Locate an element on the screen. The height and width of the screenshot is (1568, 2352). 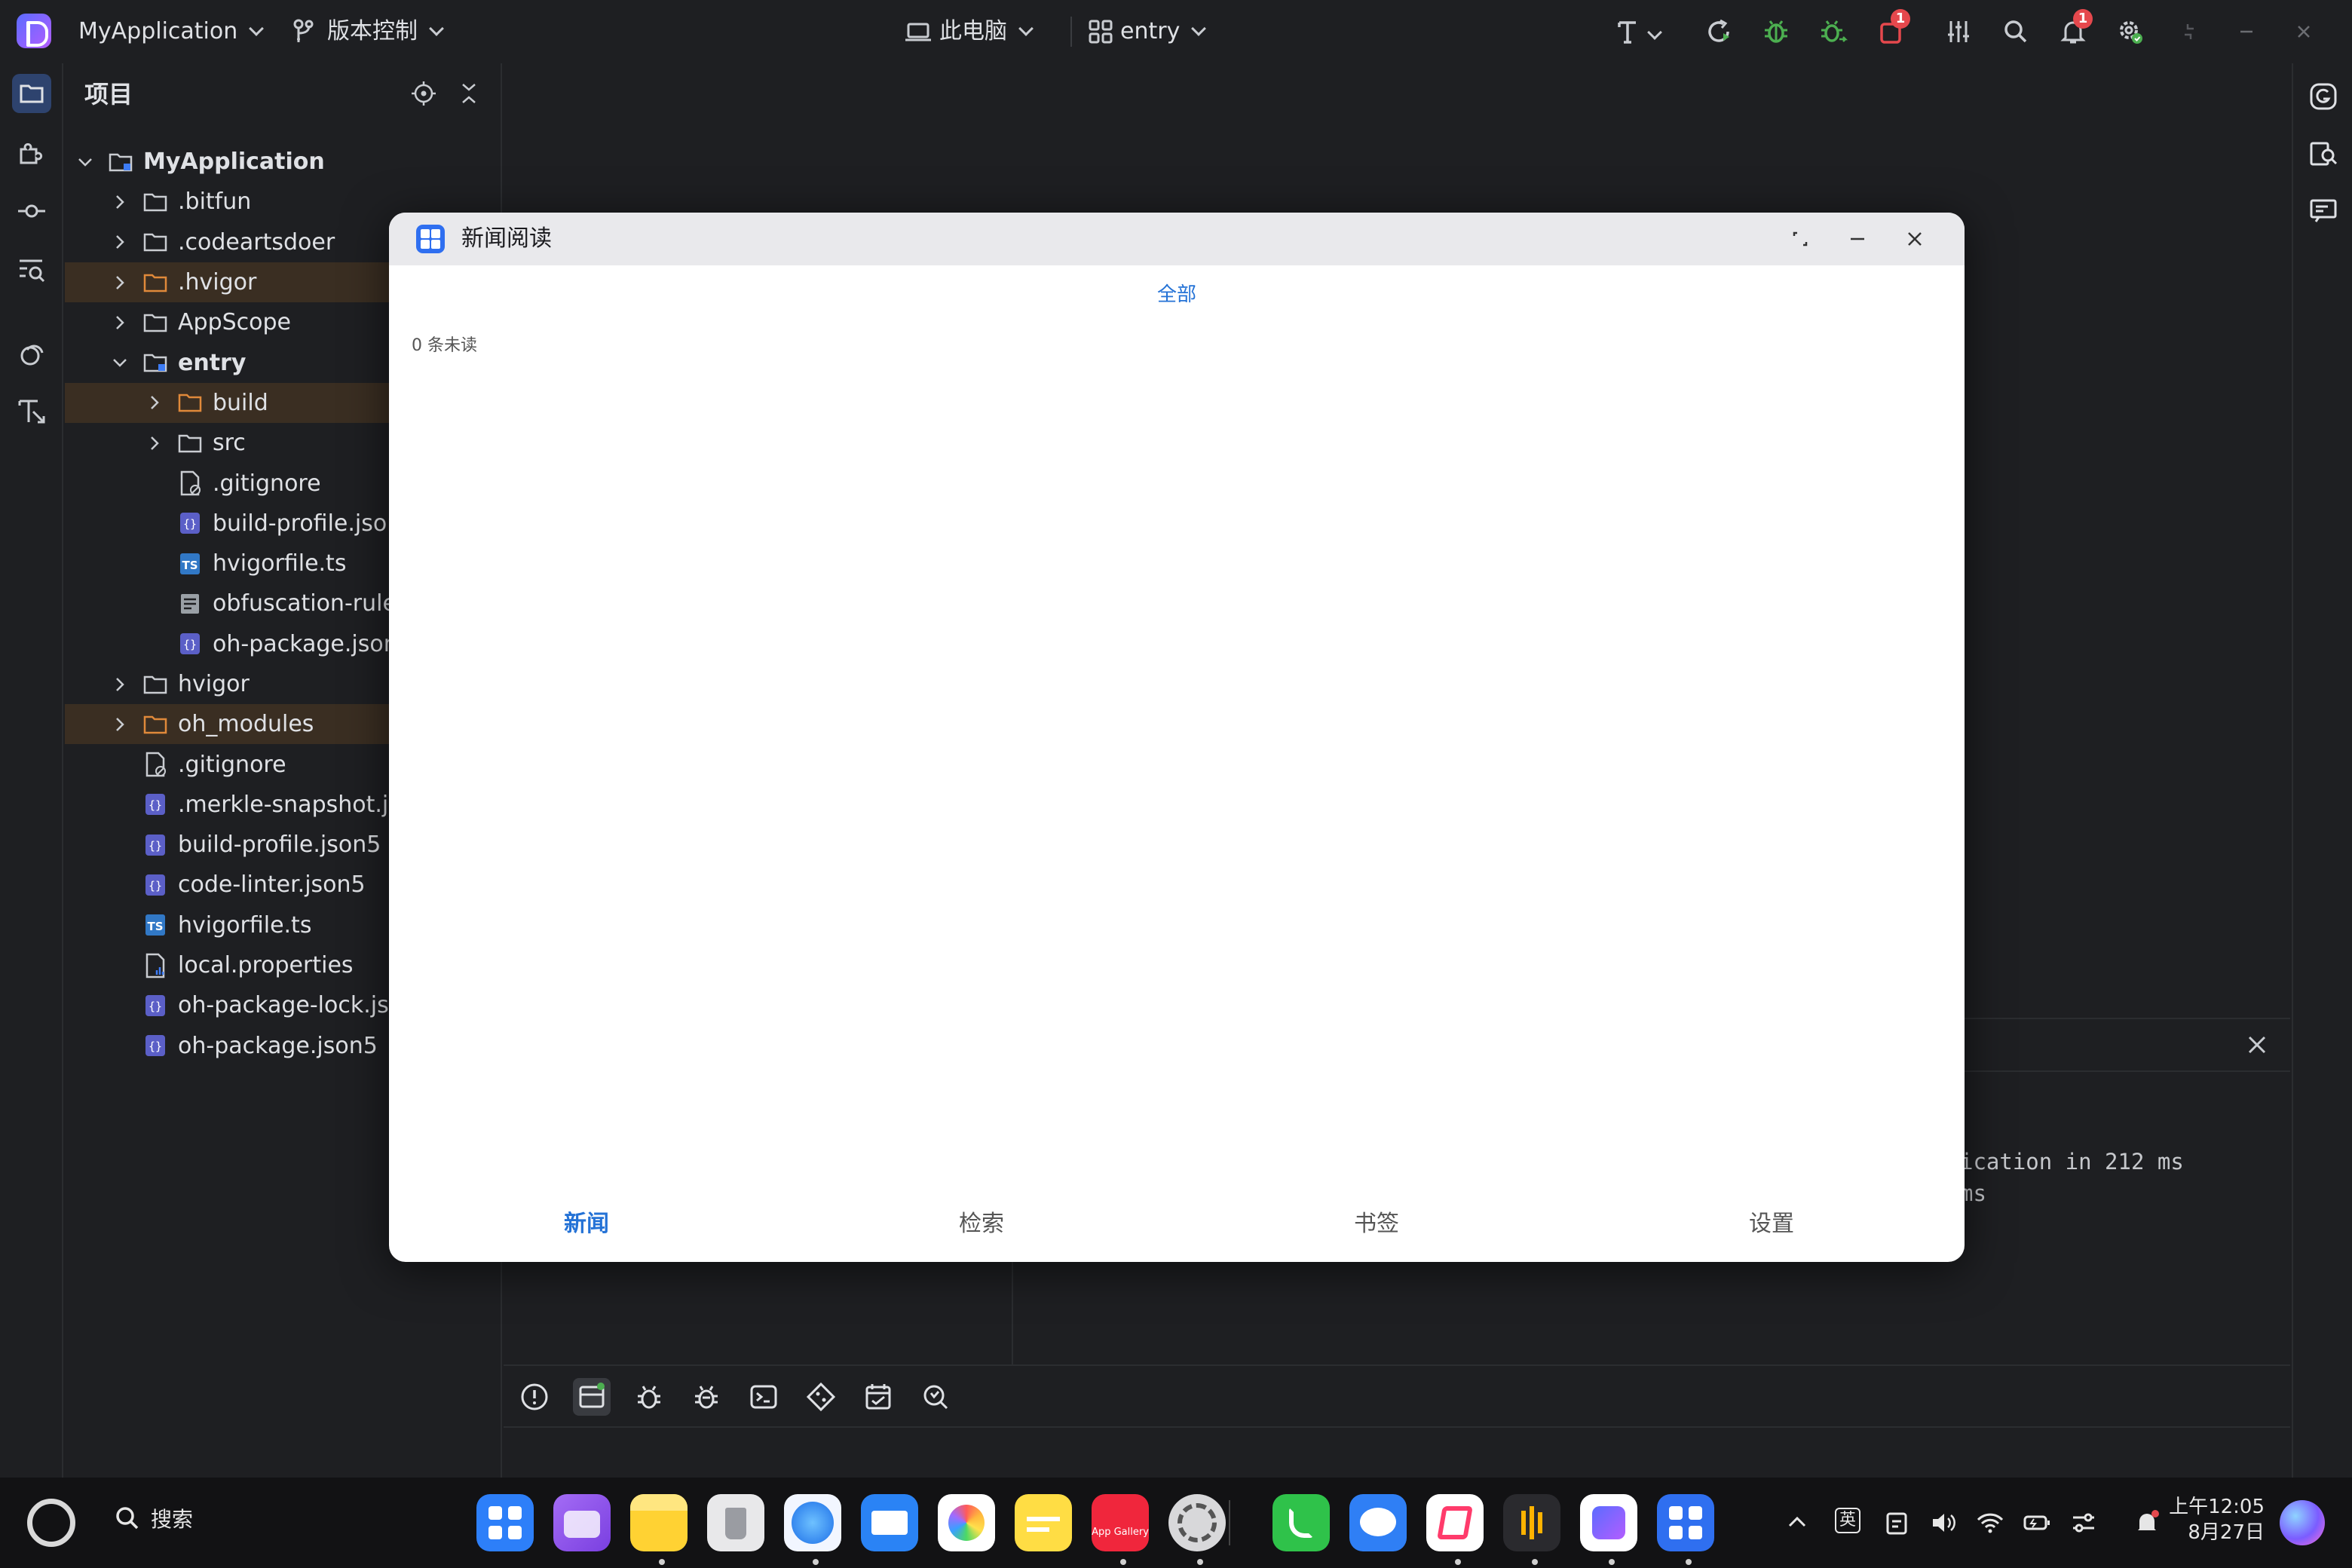
rerun-icon is located at coordinates (1719, 32).